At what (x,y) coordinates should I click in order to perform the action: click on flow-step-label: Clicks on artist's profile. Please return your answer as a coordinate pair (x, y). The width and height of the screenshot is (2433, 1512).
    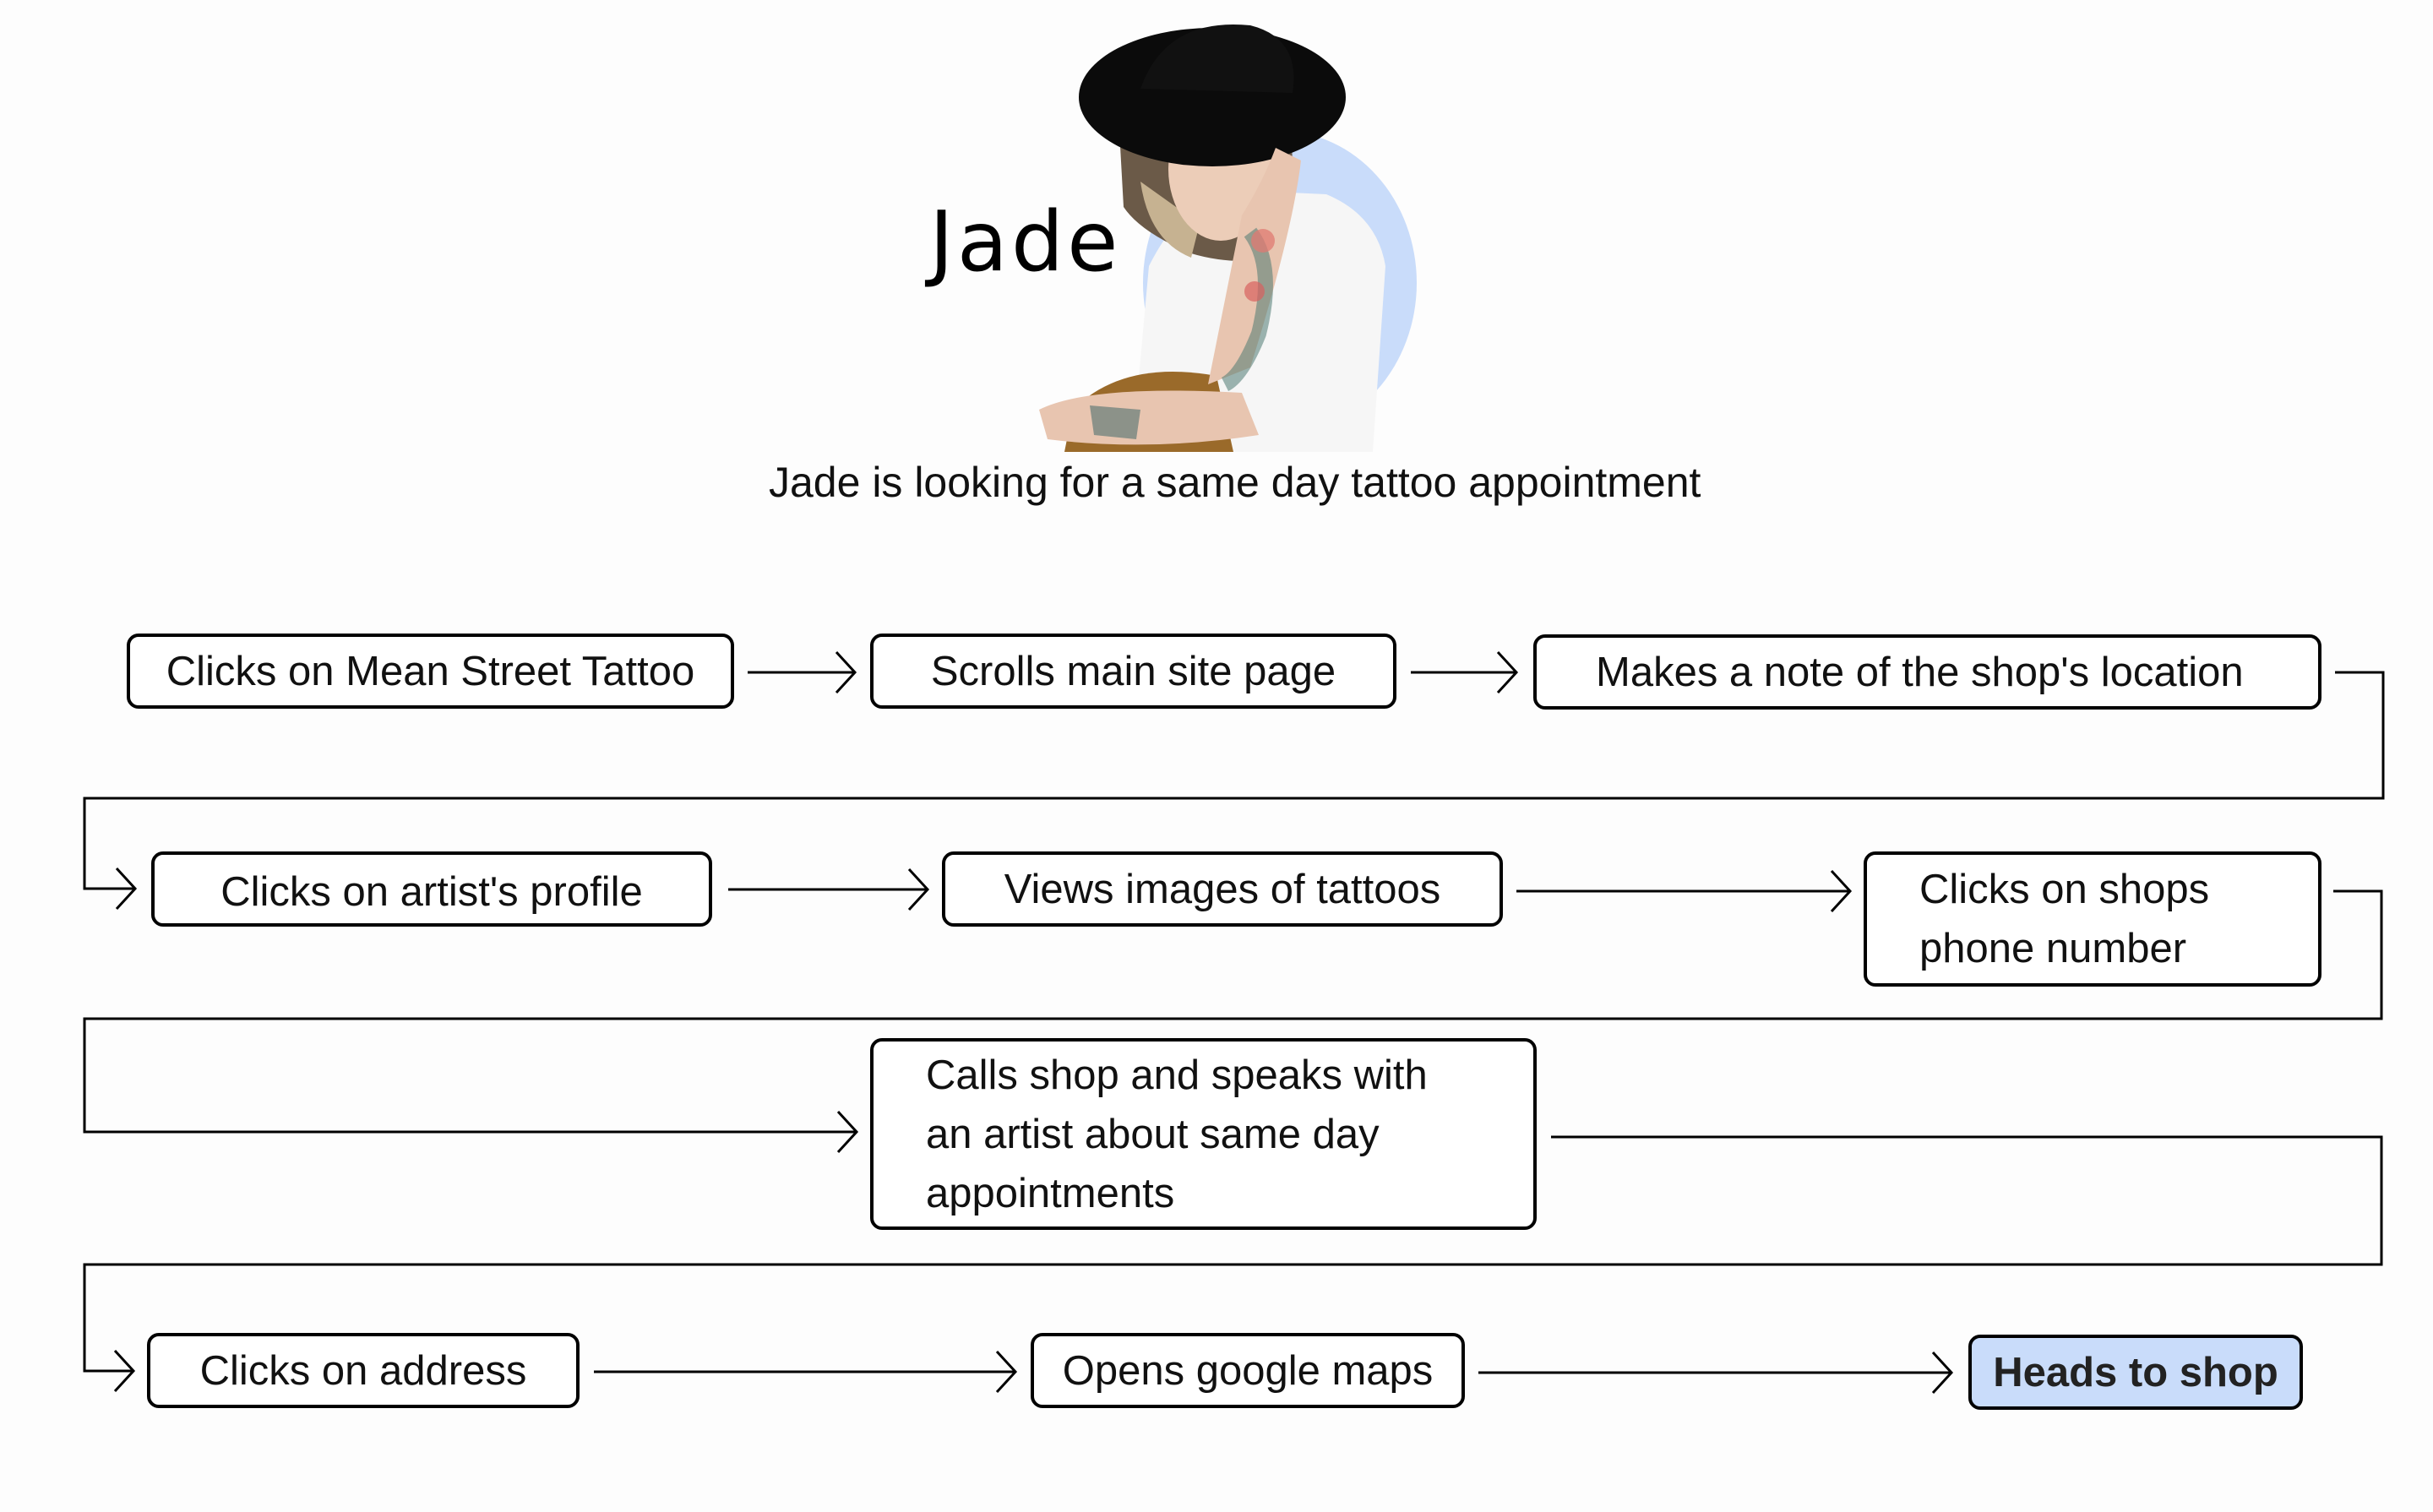
    Looking at the image, I should click on (432, 892).